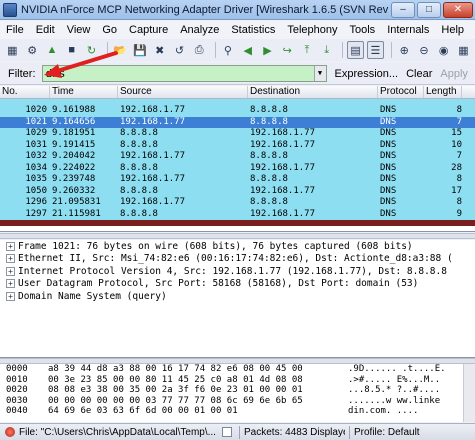  I want to click on expert-info-icon, so click(10, 432).